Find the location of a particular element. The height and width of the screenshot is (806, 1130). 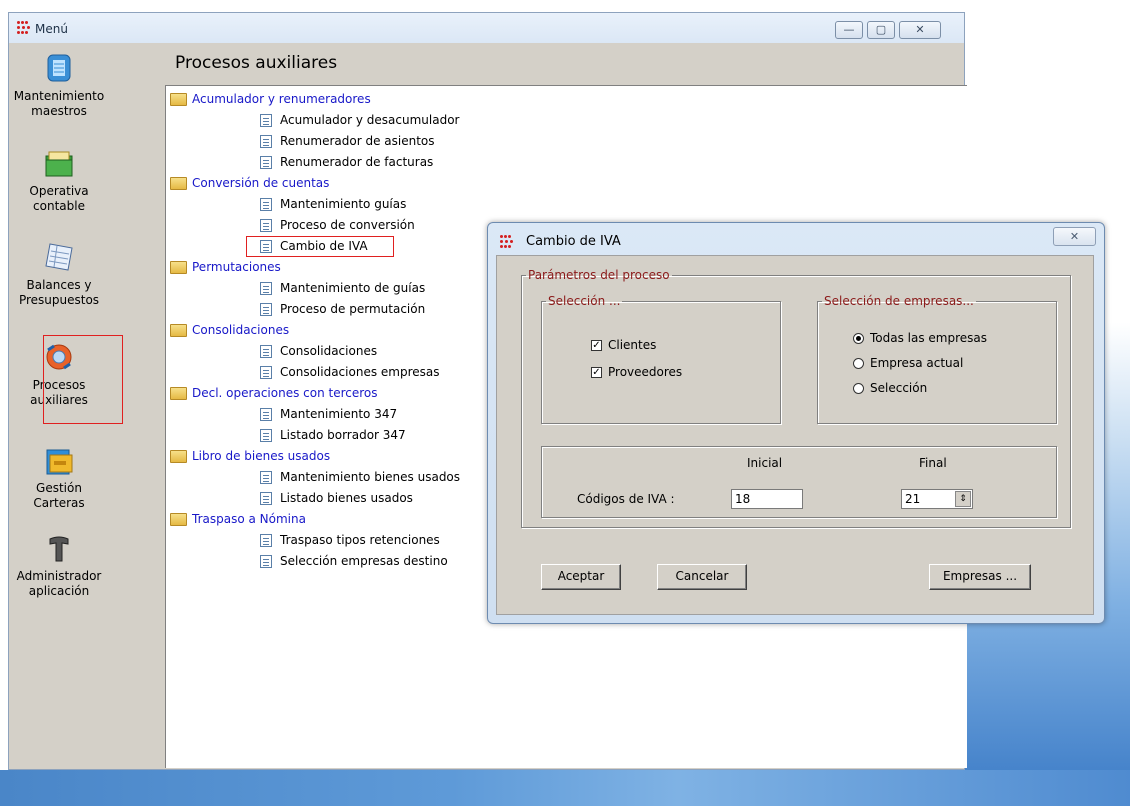

nav-gestion-carteras: Gestión Carteras is located at coordinates (59, 477).